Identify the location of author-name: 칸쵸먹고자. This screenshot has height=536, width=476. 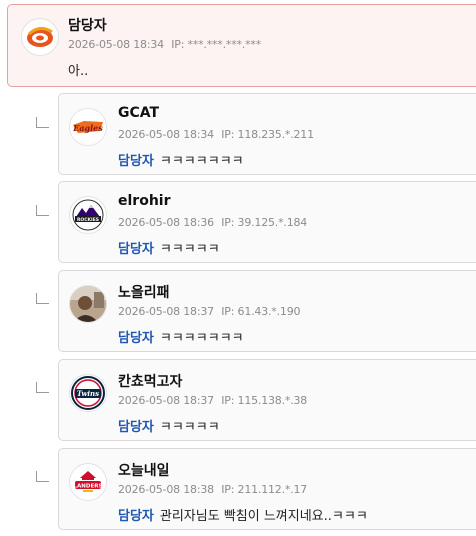
(150, 381).